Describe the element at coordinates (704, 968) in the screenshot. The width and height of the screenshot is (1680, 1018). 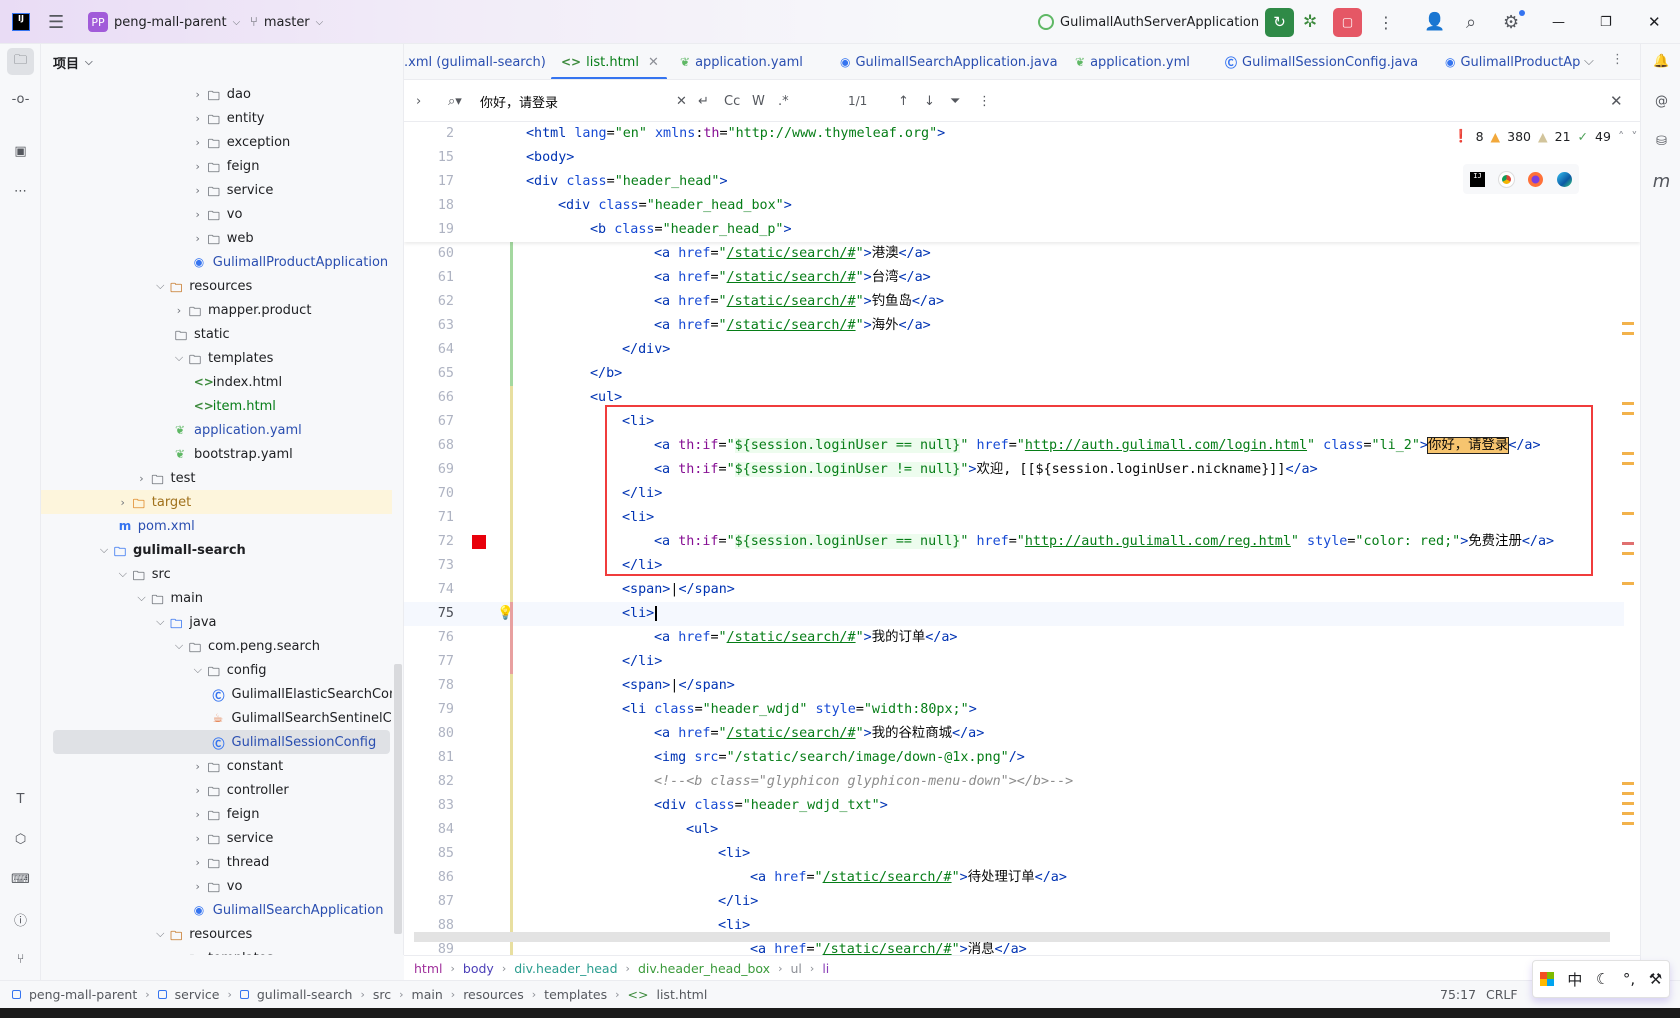
I see `breadcrumb-item: div.header_head_box` at that location.